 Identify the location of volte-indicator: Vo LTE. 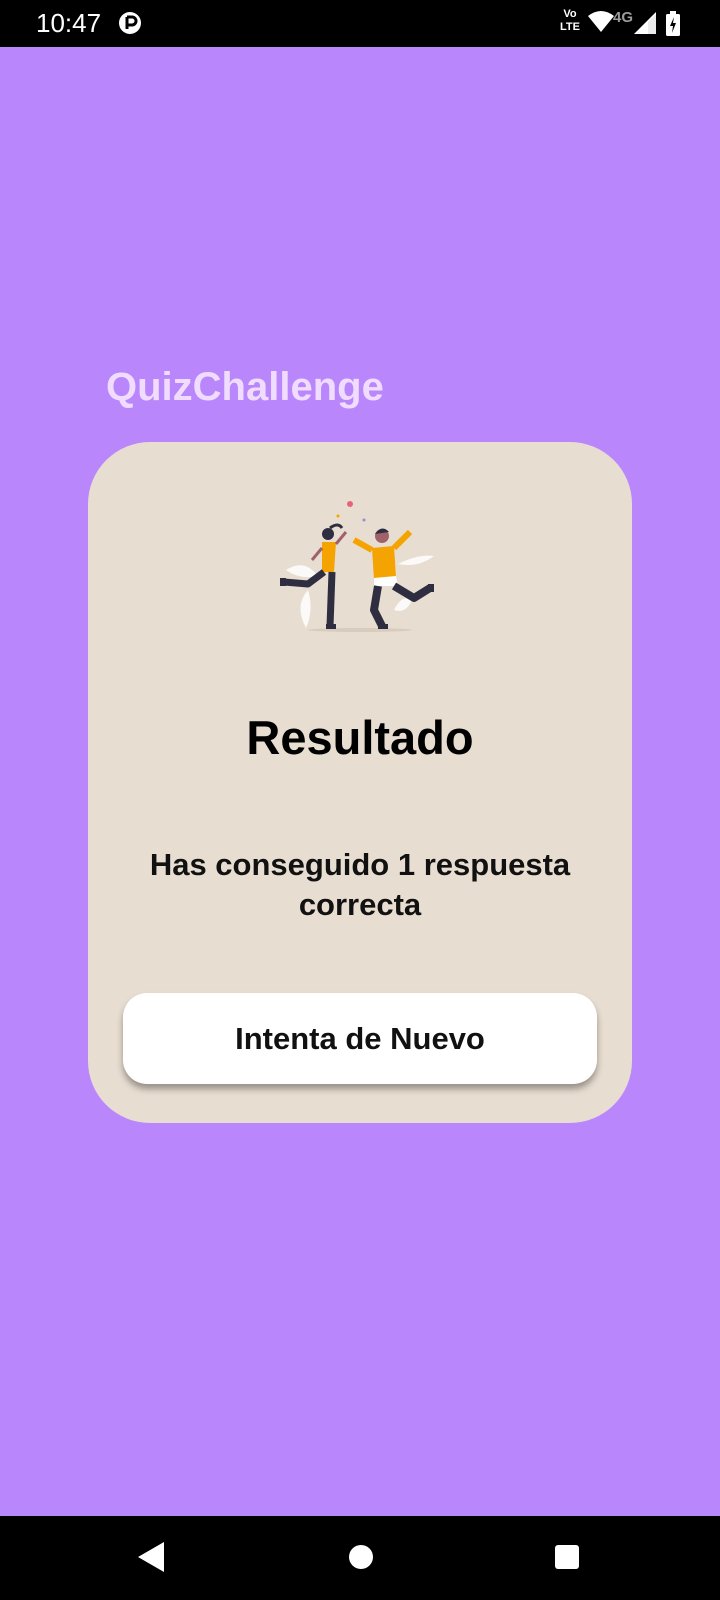
(570, 21).